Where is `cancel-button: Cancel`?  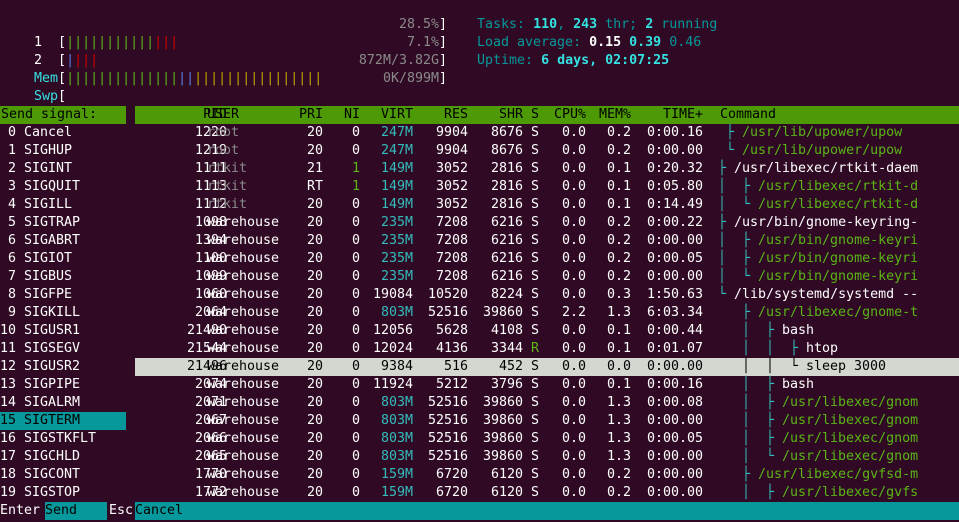 cancel-button: Cancel is located at coordinates (547, 511).